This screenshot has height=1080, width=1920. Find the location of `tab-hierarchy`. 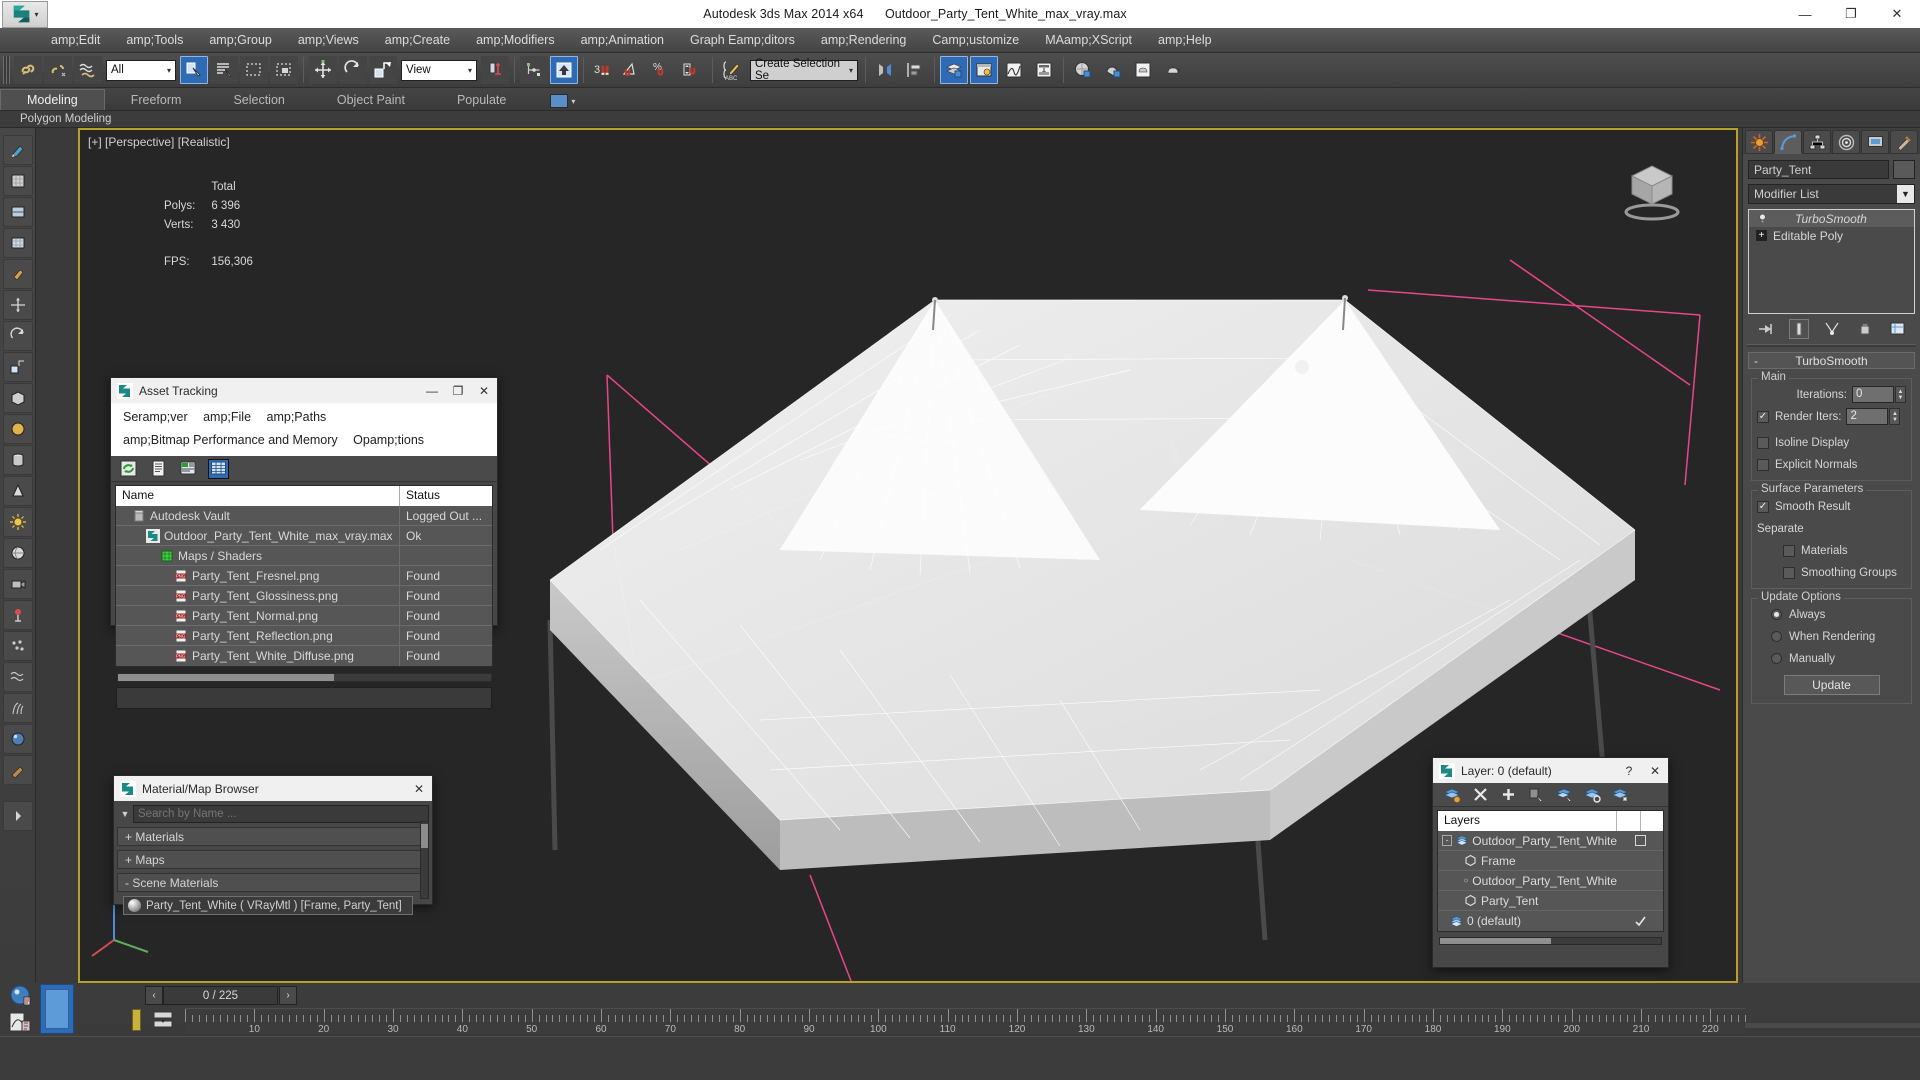

tab-hierarchy is located at coordinates (1817, 142).